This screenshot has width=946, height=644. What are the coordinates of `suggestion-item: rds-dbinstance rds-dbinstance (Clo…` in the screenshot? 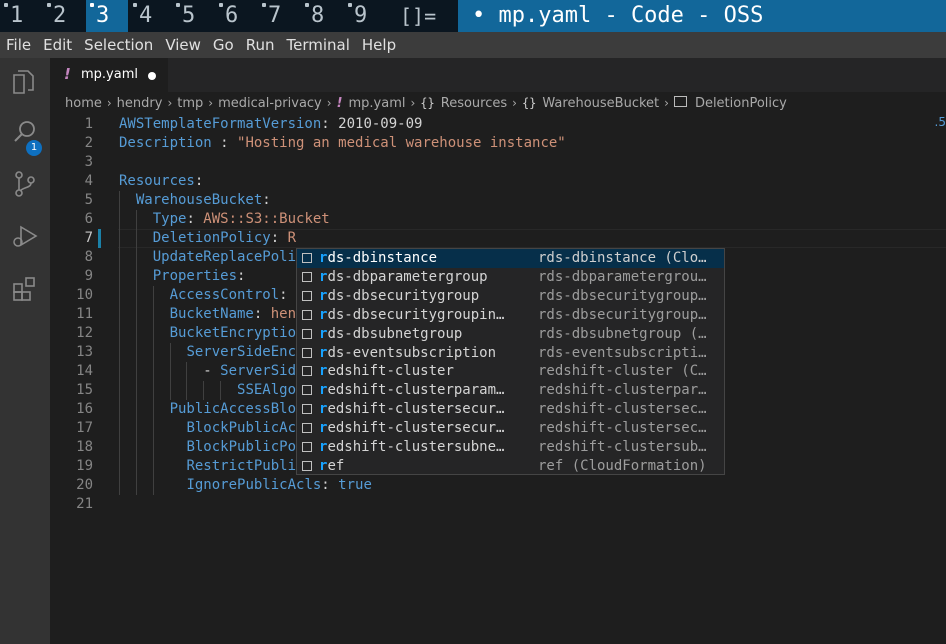 It's located at (510, 258).